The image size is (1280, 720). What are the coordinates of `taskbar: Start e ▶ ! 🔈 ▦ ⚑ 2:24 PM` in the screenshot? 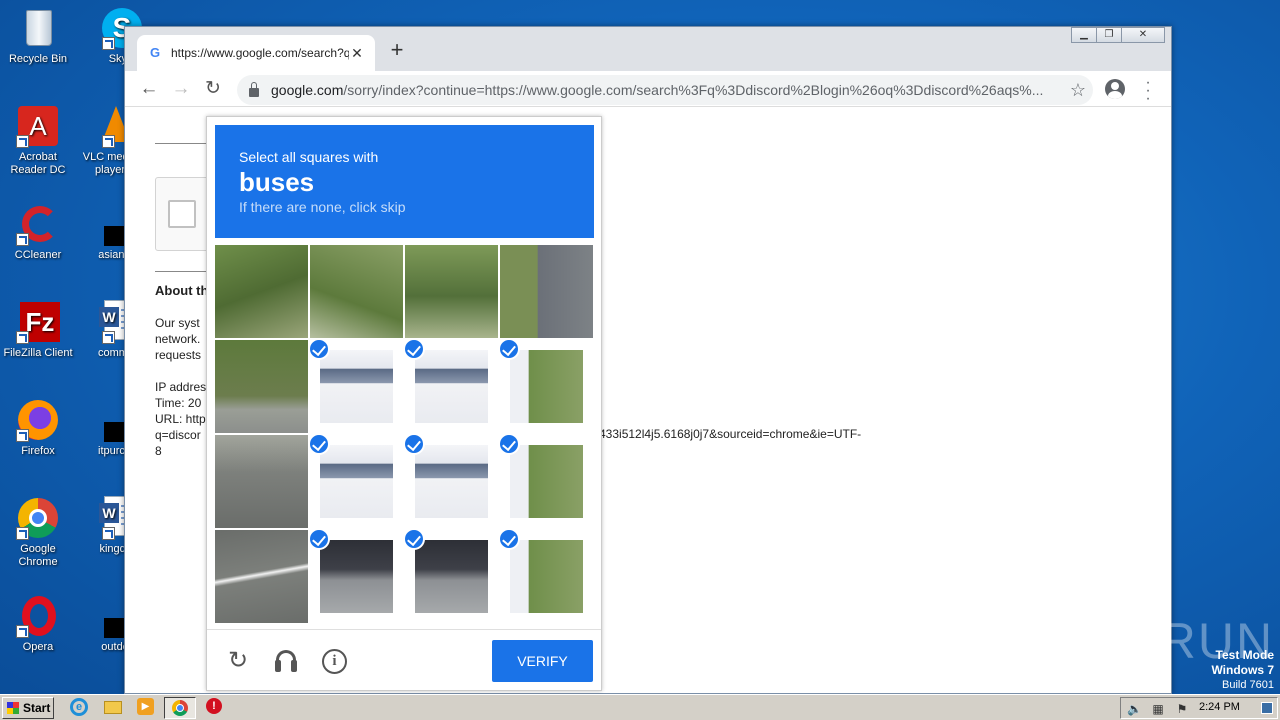 It's located at (640, 707).